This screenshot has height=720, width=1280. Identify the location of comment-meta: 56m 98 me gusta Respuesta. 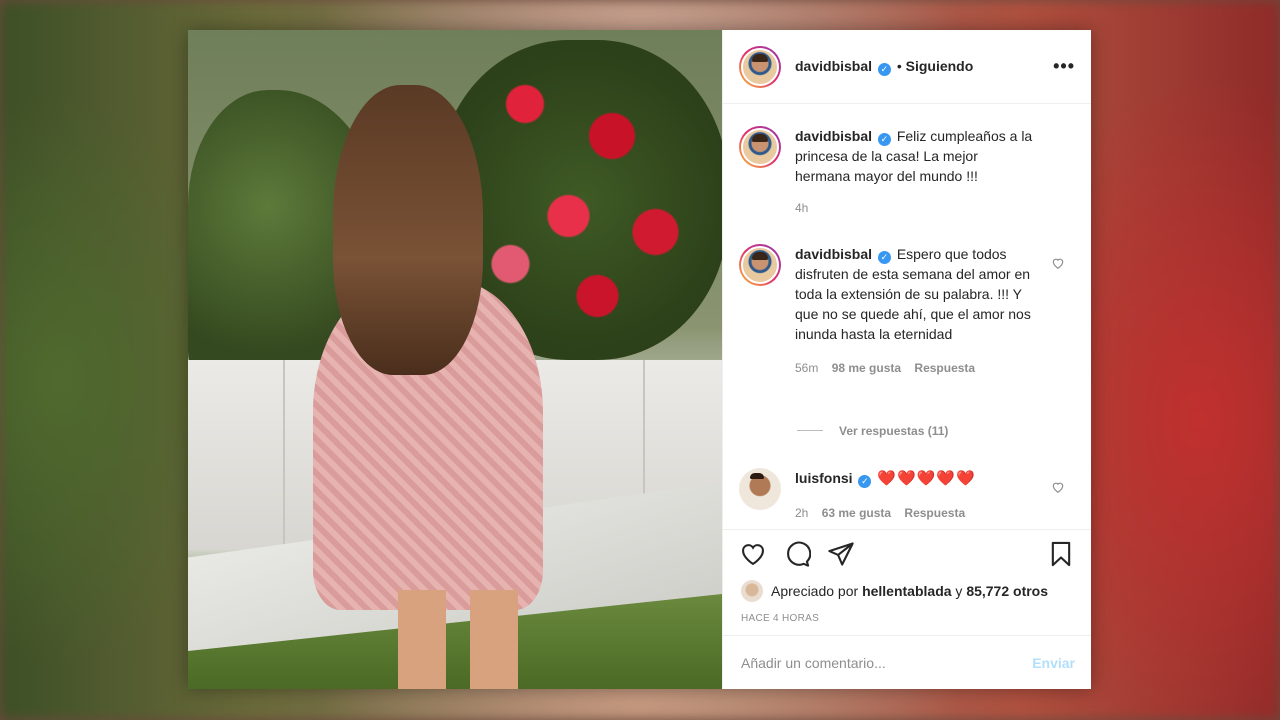
(915, 368).